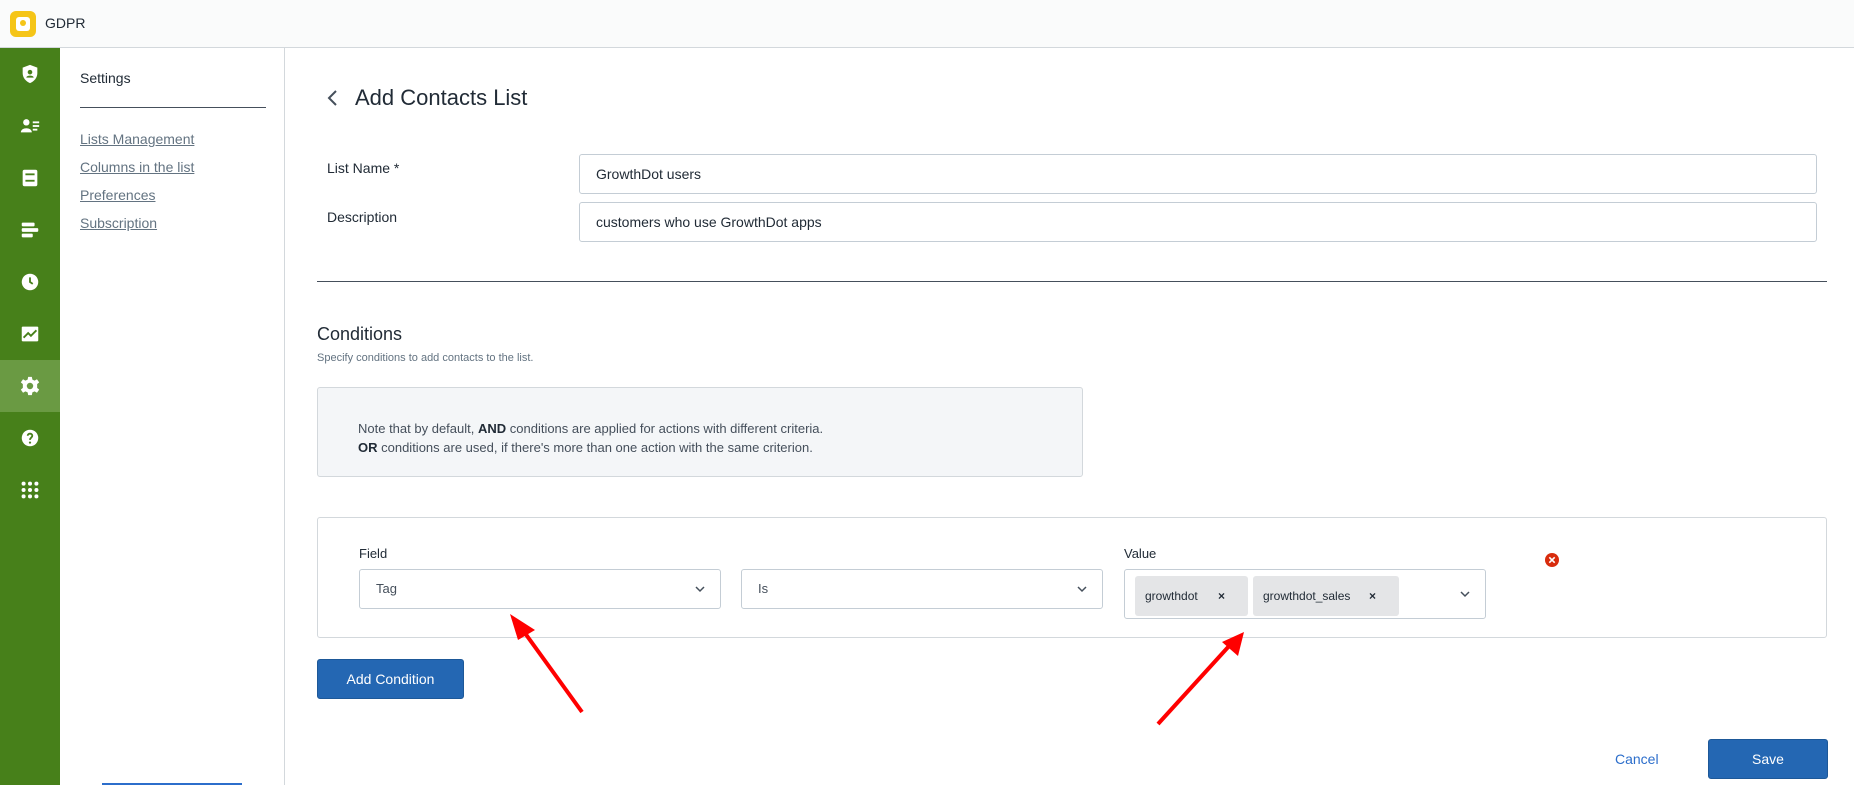 Image resolution: width=1854 pixels, height=785 pixels. I want to click on save-button: Save, so click(1768, 759).